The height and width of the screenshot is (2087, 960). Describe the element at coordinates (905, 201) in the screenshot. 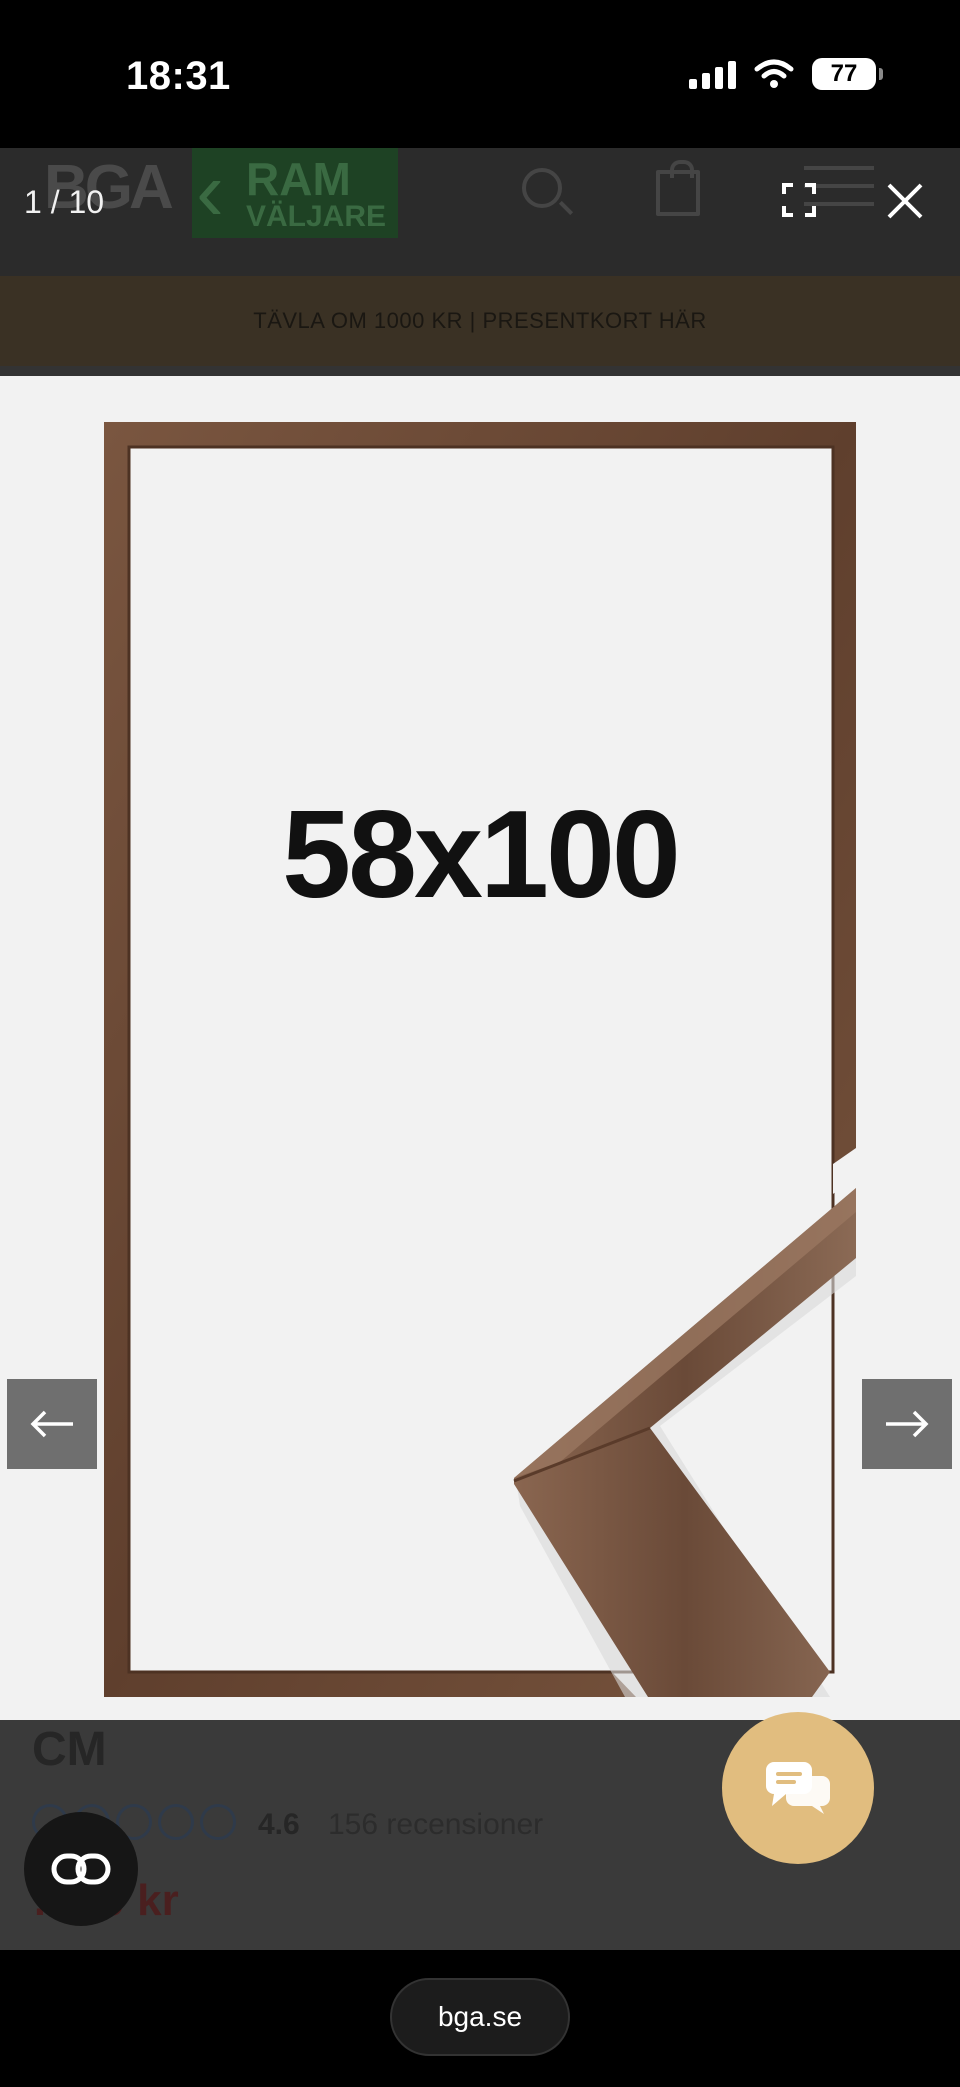

I see `close-icon` at that location.